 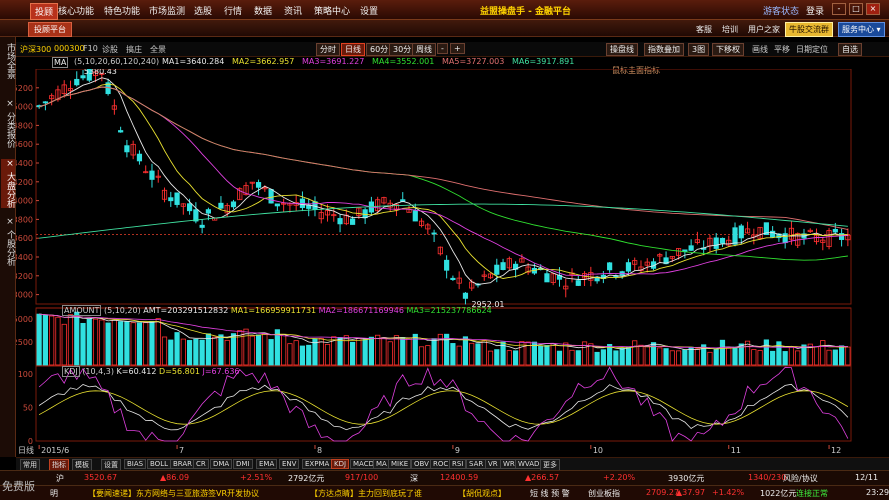 I want to click on ticker-news-item: 【胡侃观点】, so click(x=482, y=493).